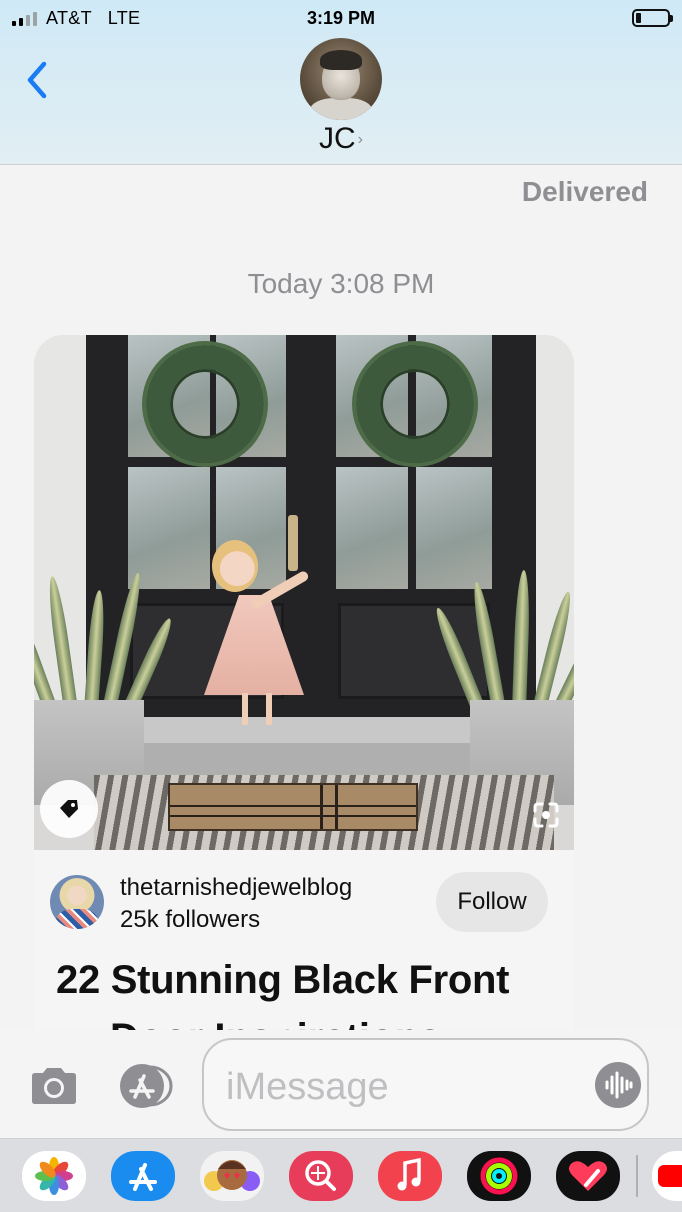 The image size is (682, 1212). Describe the element at coordinates (492, 902) in the screenshot. I see `follow-button: Follow` at that location.